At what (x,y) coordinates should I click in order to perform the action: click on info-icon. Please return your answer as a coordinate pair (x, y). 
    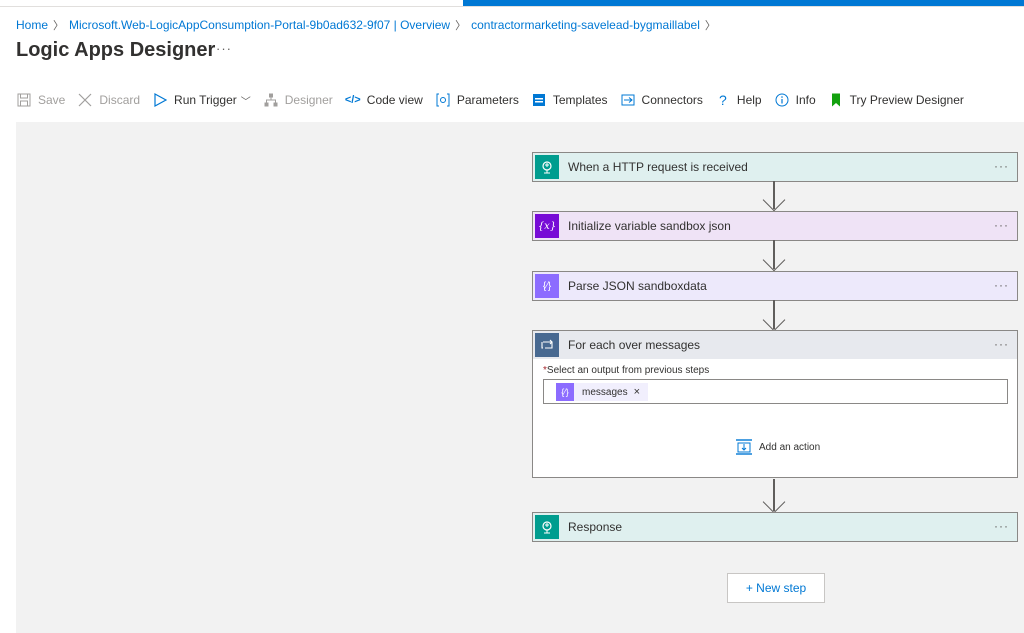
    Looking at the image, I should click on (782, 100).